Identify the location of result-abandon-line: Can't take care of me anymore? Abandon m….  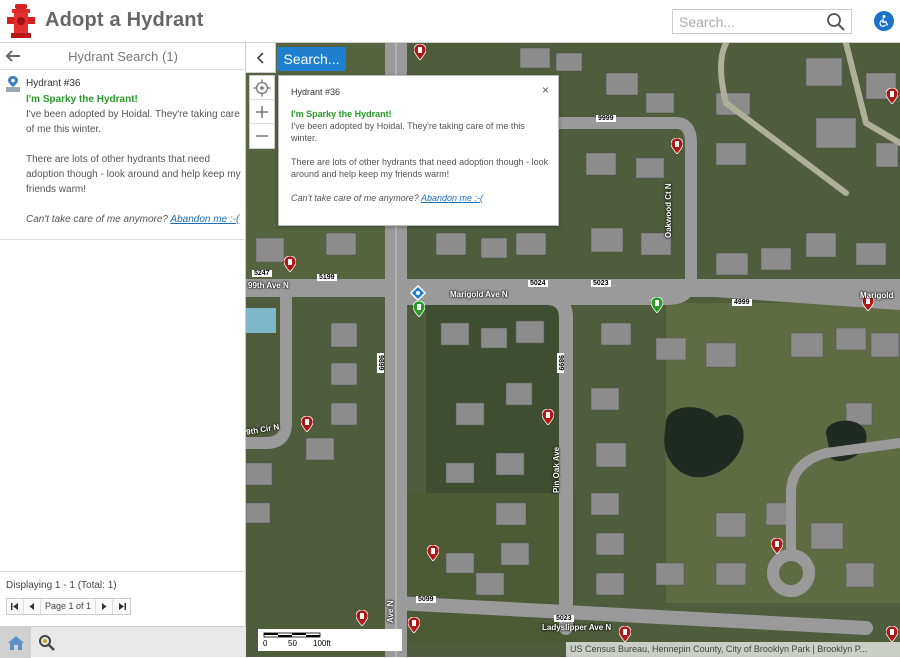
(133, 219).